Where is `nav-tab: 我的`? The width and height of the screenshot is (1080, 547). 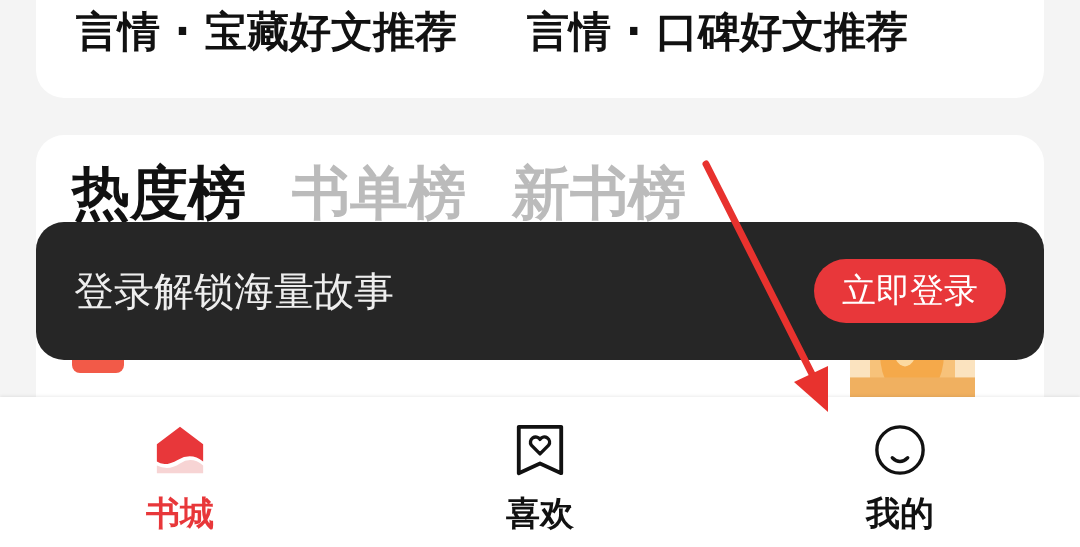 nav-tab: 我的 is located at coordinates (900, 472).